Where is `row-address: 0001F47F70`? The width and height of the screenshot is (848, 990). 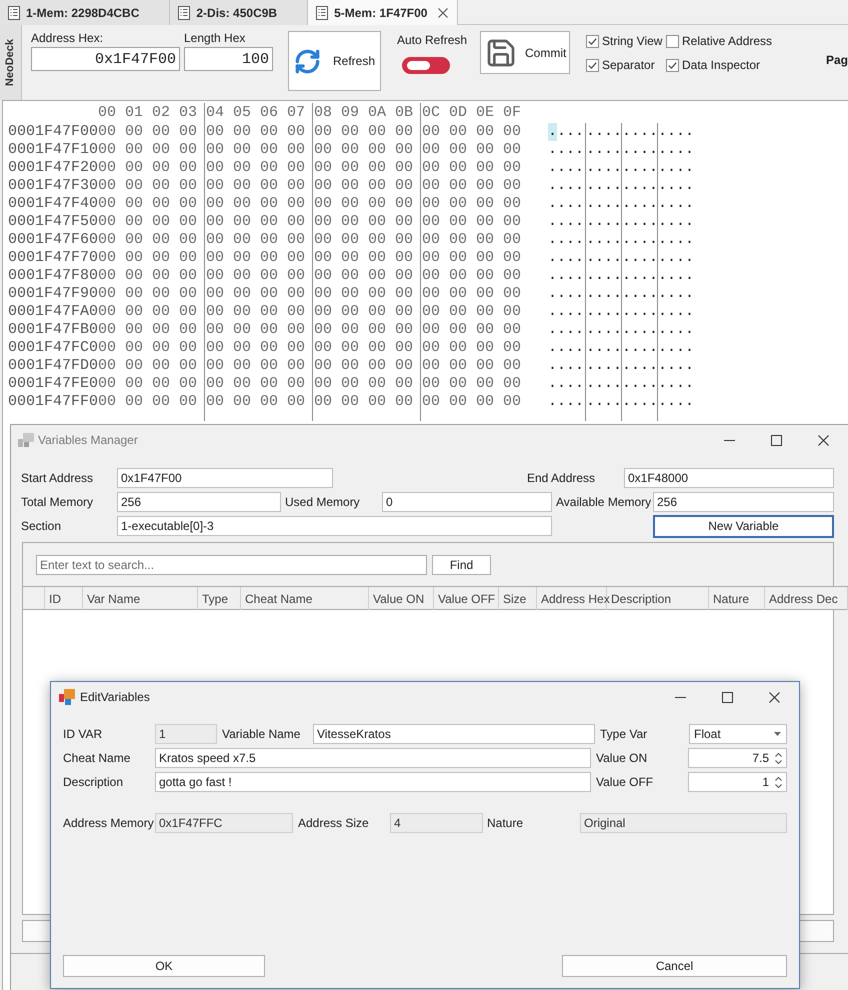
row-address: 0001F47F70 is located at coordinates (53, 257).